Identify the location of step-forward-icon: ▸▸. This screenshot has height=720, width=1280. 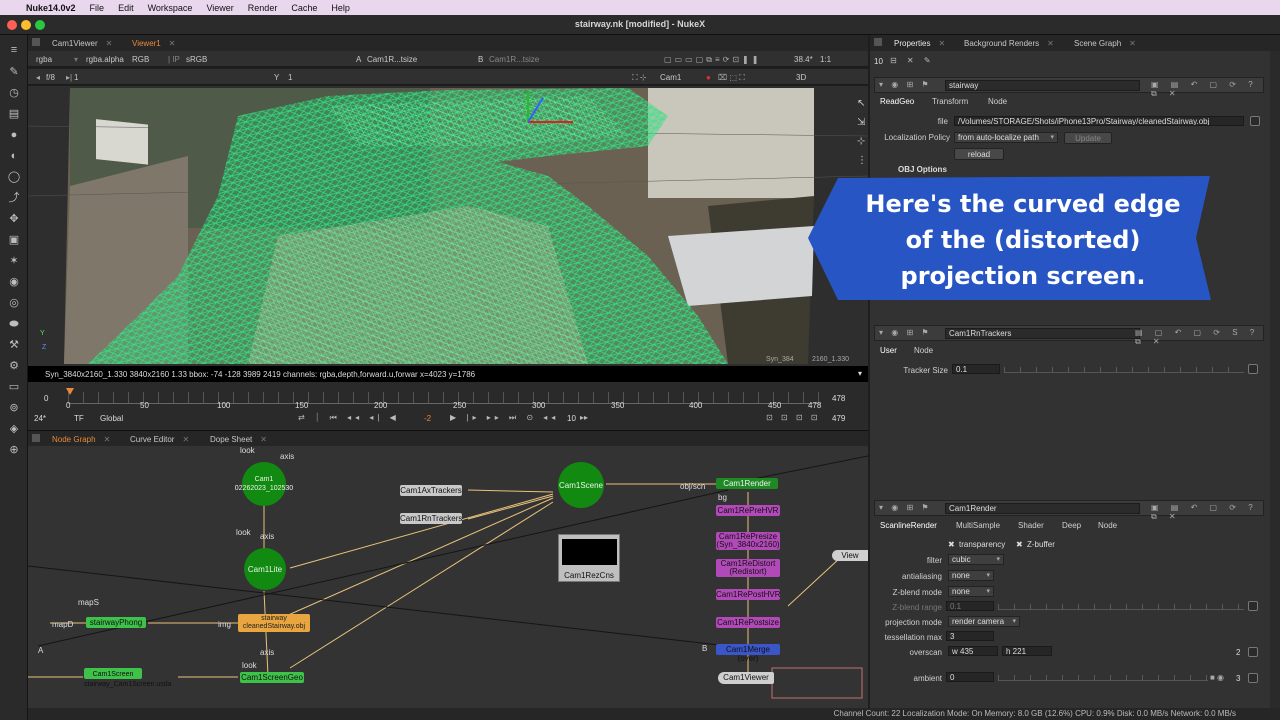
(584, 417).